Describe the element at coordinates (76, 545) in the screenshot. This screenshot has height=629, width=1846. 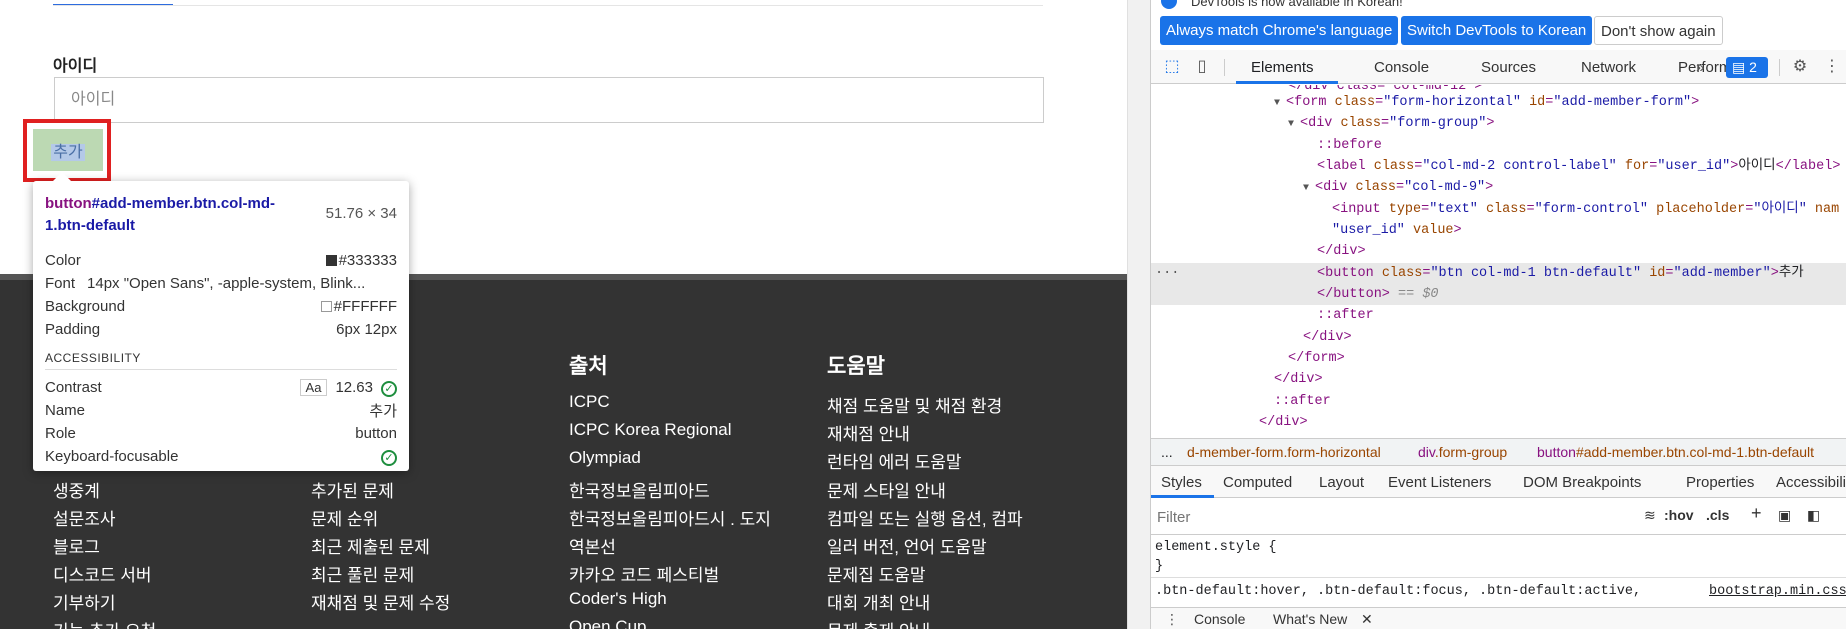
I see `footer-link: 블로그` at that location.